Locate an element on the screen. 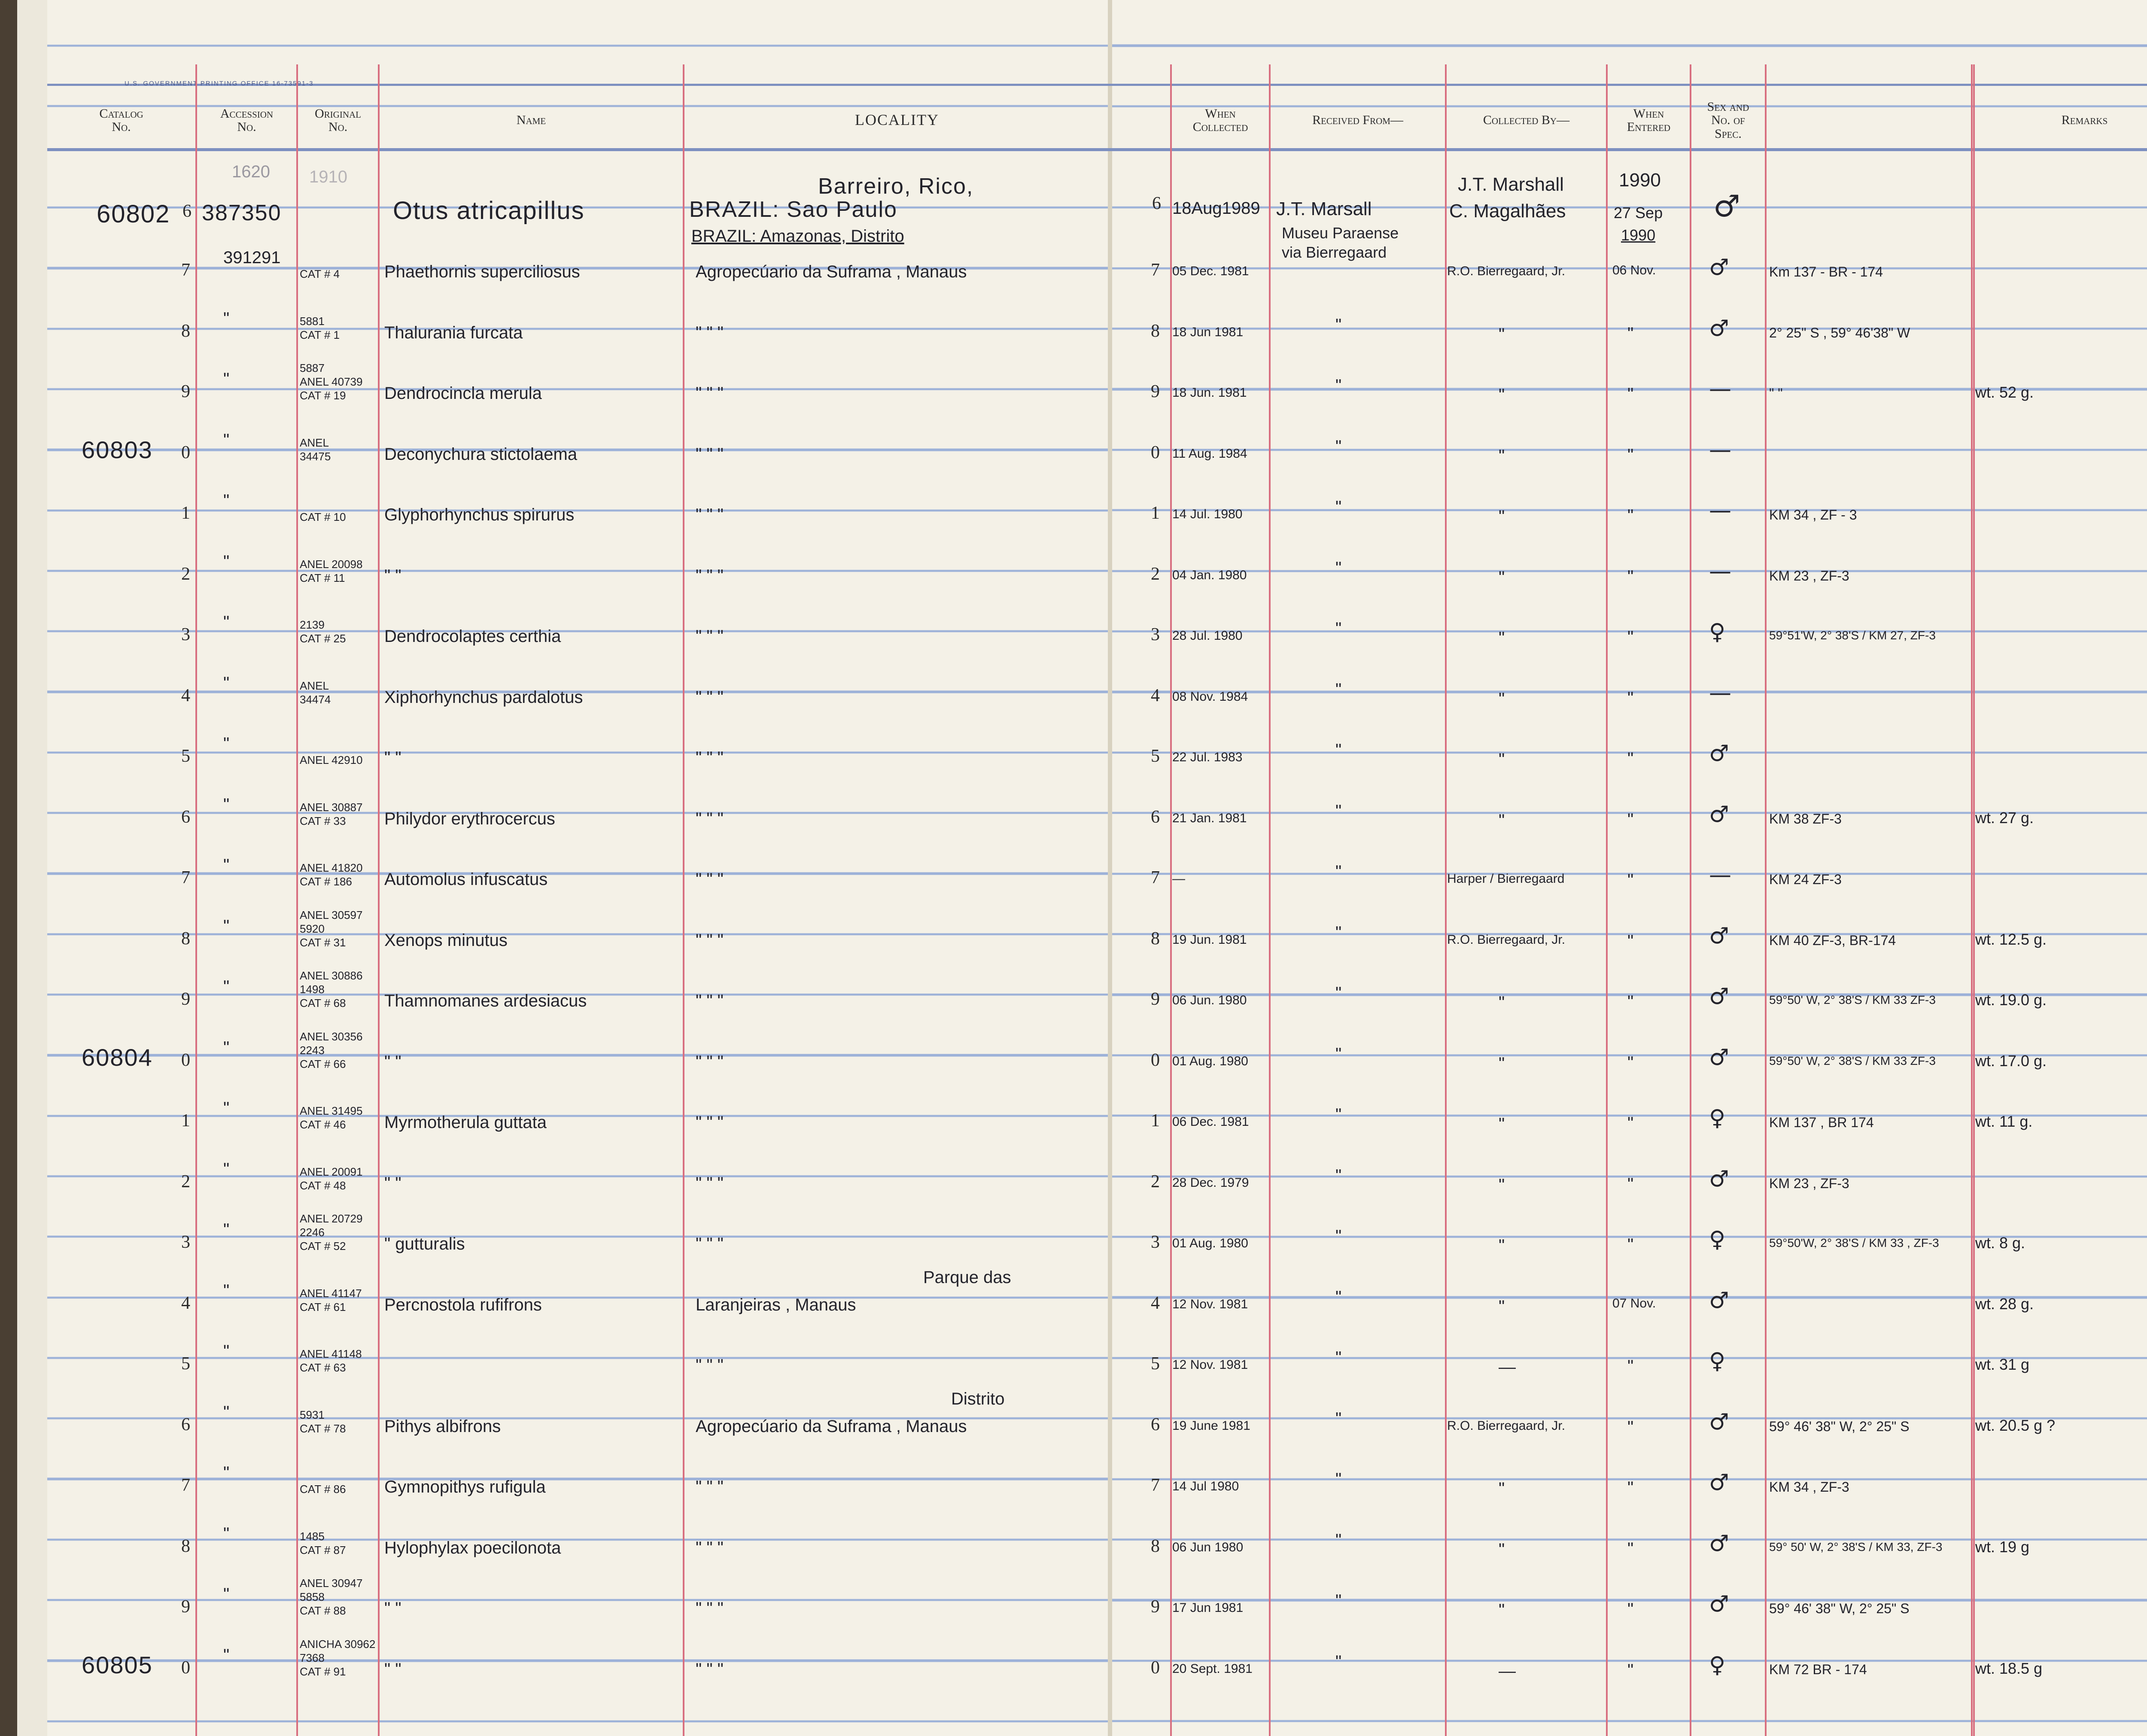 The image size is (2147, 1736). remarks-locality: 59°50' W, 2° 38'S / KM 33 ZF-3 is located at coordinates (1853, 1060).